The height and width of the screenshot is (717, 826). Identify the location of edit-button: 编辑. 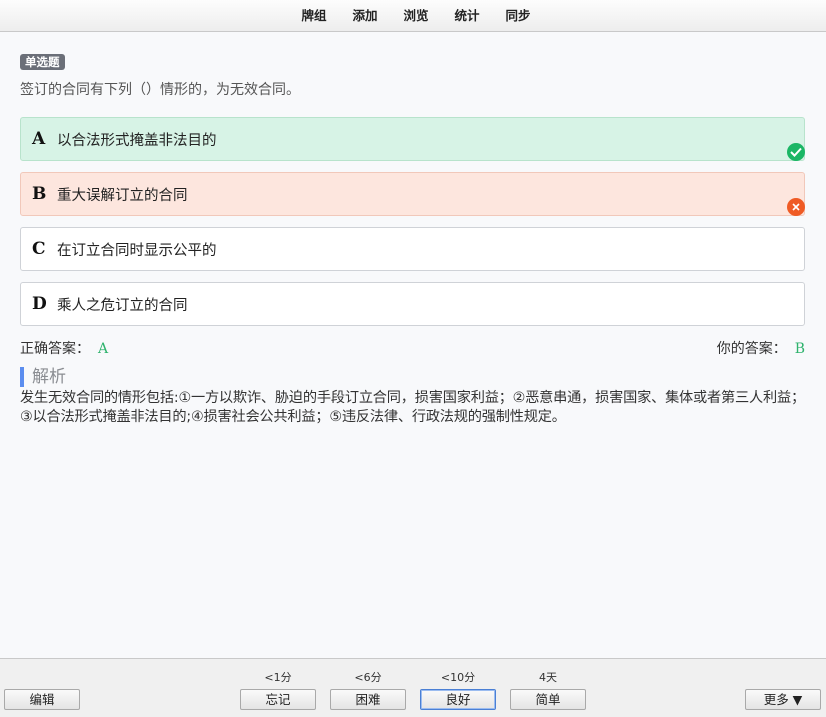
(42, 699).